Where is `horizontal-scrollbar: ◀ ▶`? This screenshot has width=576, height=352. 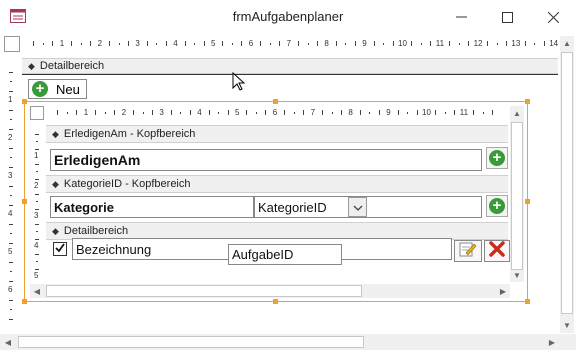 horizontal-scrollbar: ◀ ▶ is located at coordinates (280, 342).